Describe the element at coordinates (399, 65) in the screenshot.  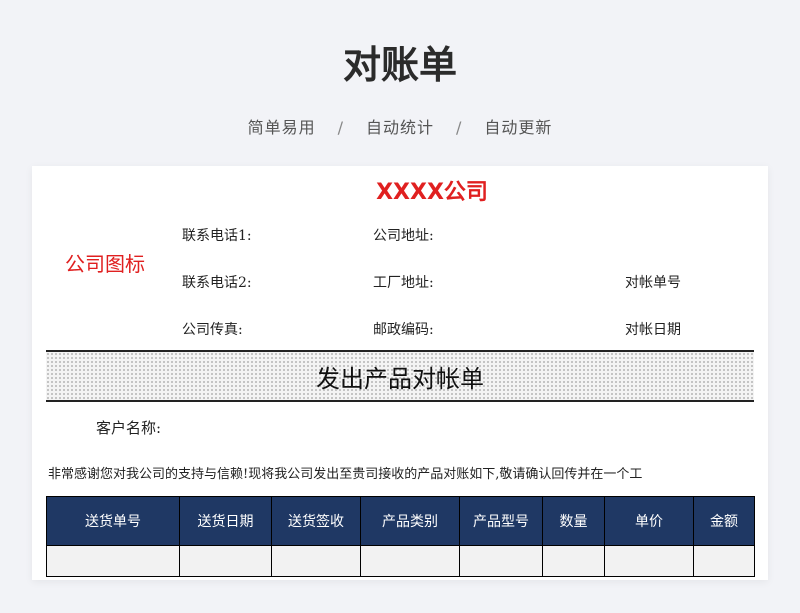
I see `page-title: 对账单` at that location.